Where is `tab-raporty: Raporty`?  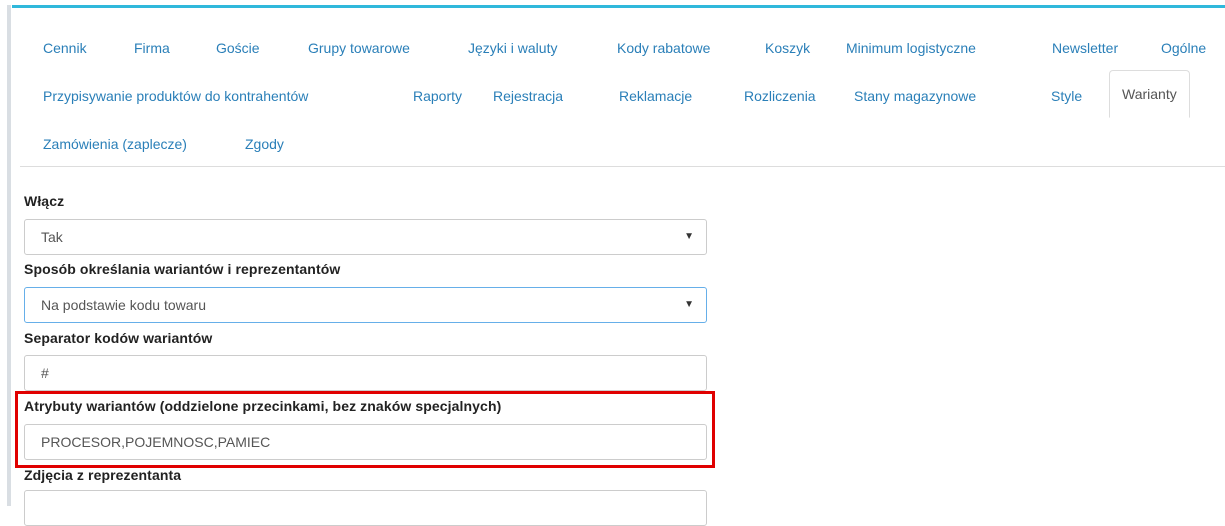 tab-raporty: Raporty is located at coordinates (437, 95).